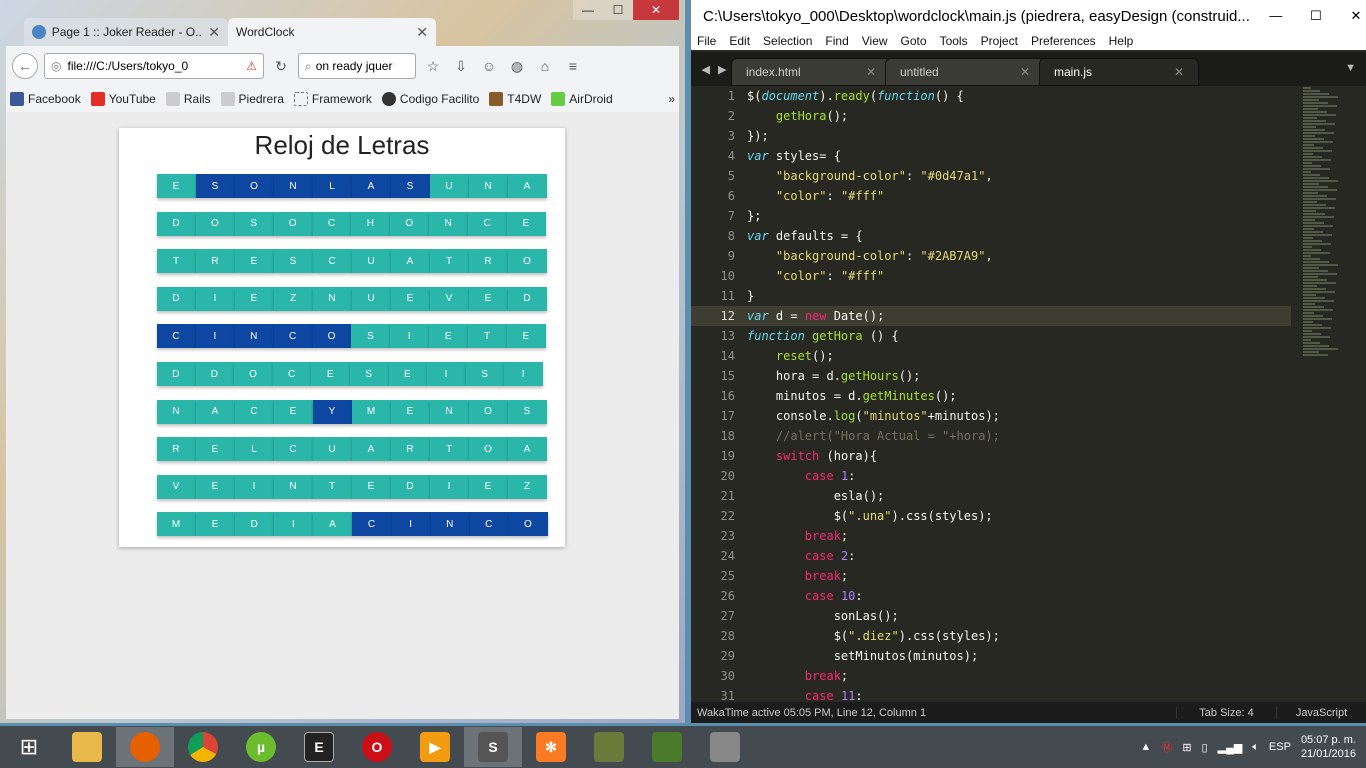 The image size is (1366, 768). Describe the element at coordinates (1119, 72) in the screenshot. I see `tab-main-js: main.js ✕` at that location.